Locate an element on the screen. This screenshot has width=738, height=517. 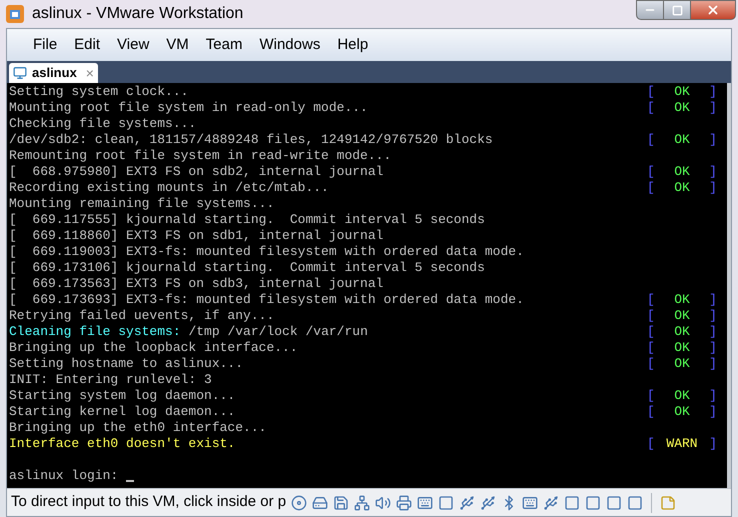
printer-icon is located at coordinates (404, 502).